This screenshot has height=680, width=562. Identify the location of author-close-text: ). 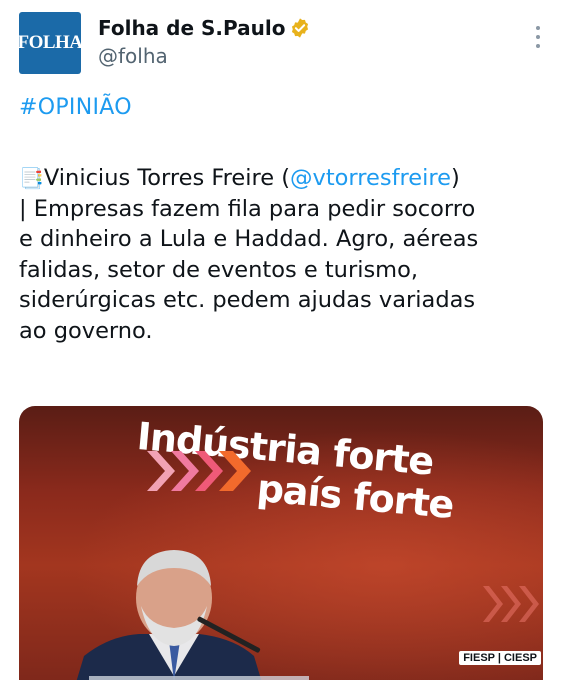
(455, 178).